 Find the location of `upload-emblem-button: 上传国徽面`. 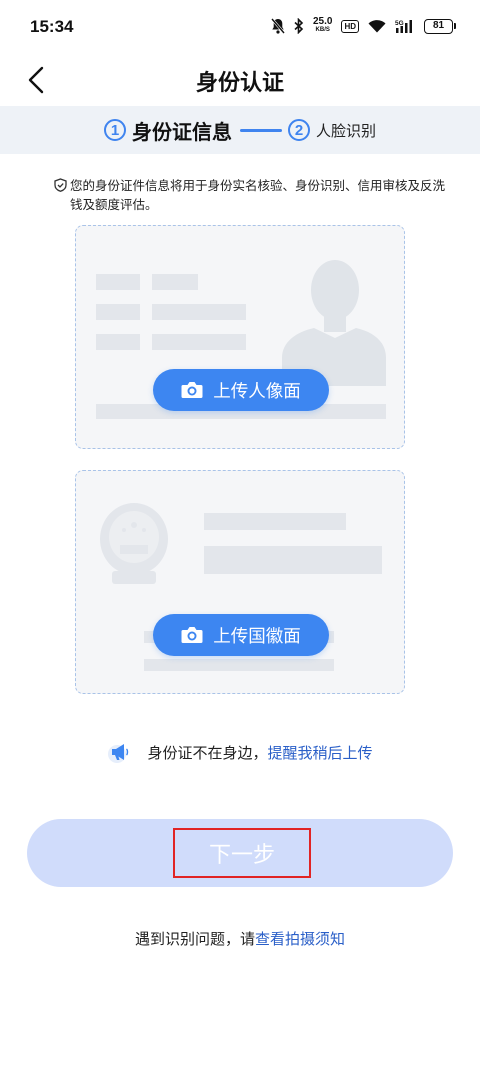

upload-emblem-button: 上传国徽面 is located at coordinates (241, 635).